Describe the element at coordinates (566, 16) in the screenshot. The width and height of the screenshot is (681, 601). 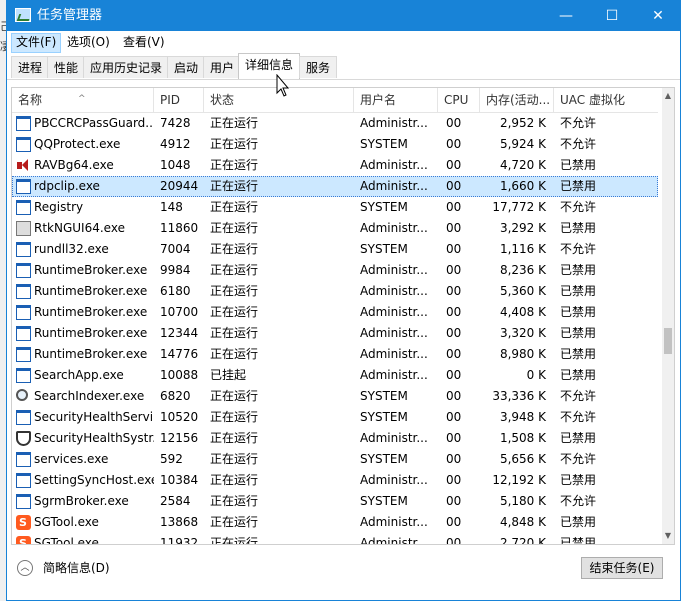
I see `minimize-button: —` at that location.